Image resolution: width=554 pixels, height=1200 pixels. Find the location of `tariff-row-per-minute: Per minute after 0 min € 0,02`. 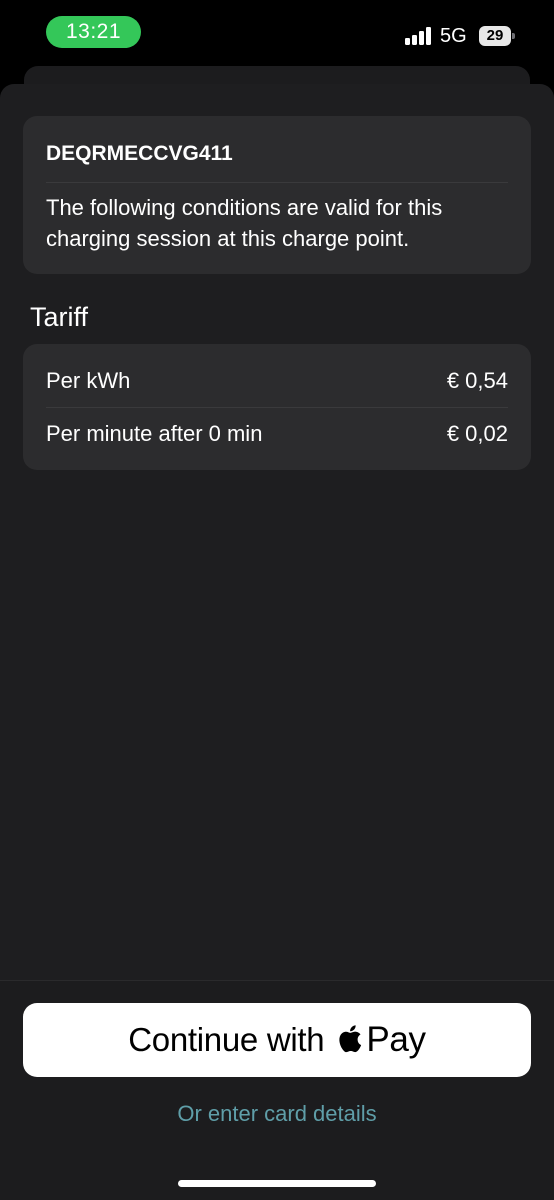

tariff-row-per-minute: Per minute after 0 min € 0,02 is located at coordinates (277, 434).